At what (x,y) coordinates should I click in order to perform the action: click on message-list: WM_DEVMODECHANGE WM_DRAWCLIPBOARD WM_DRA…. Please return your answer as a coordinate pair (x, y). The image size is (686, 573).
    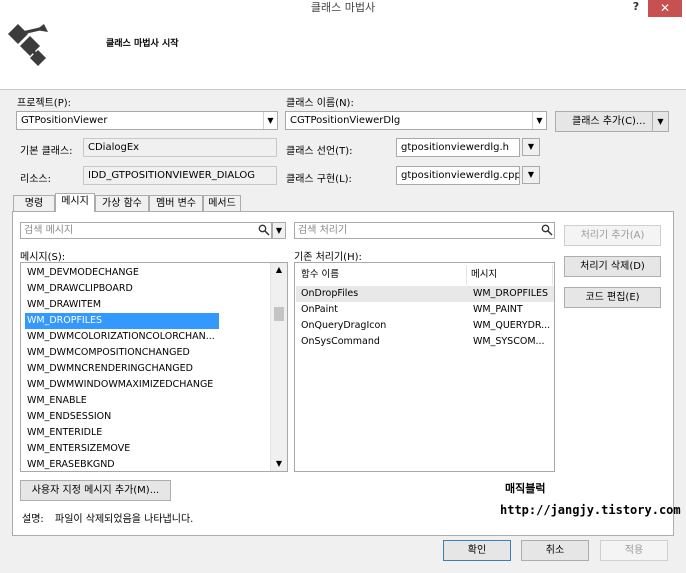
    Looking at the image, I should click on (154, 367).